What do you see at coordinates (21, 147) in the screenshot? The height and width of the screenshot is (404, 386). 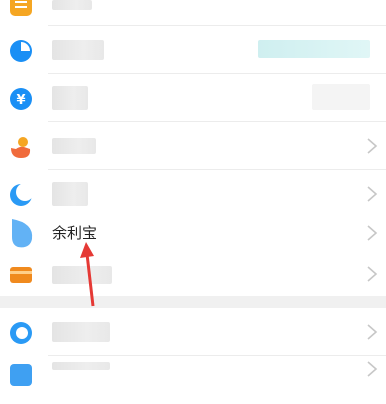 I see `hand-coin-icon` at bounding box center [21, 147].